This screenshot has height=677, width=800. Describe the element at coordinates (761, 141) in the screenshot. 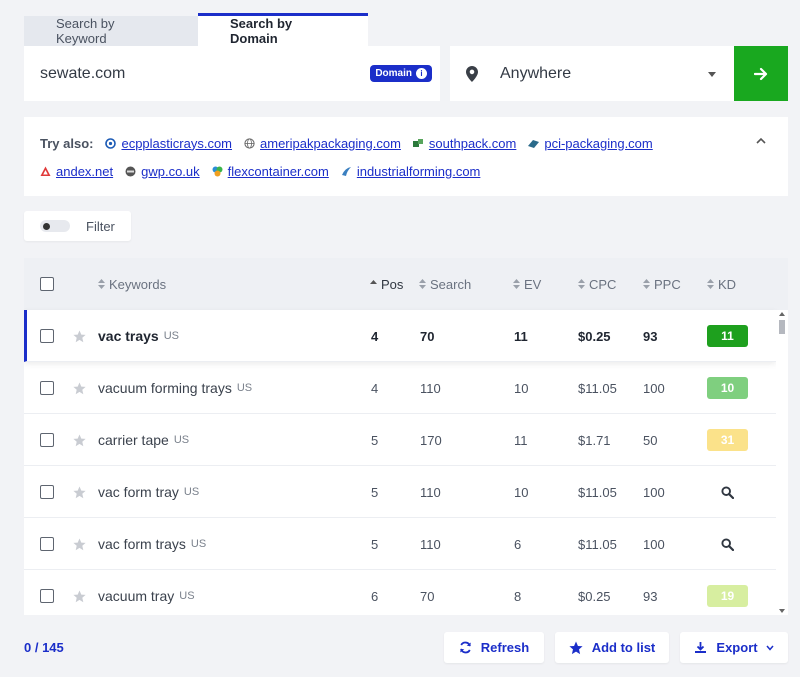

I see `chevron-up-icon` at that location.